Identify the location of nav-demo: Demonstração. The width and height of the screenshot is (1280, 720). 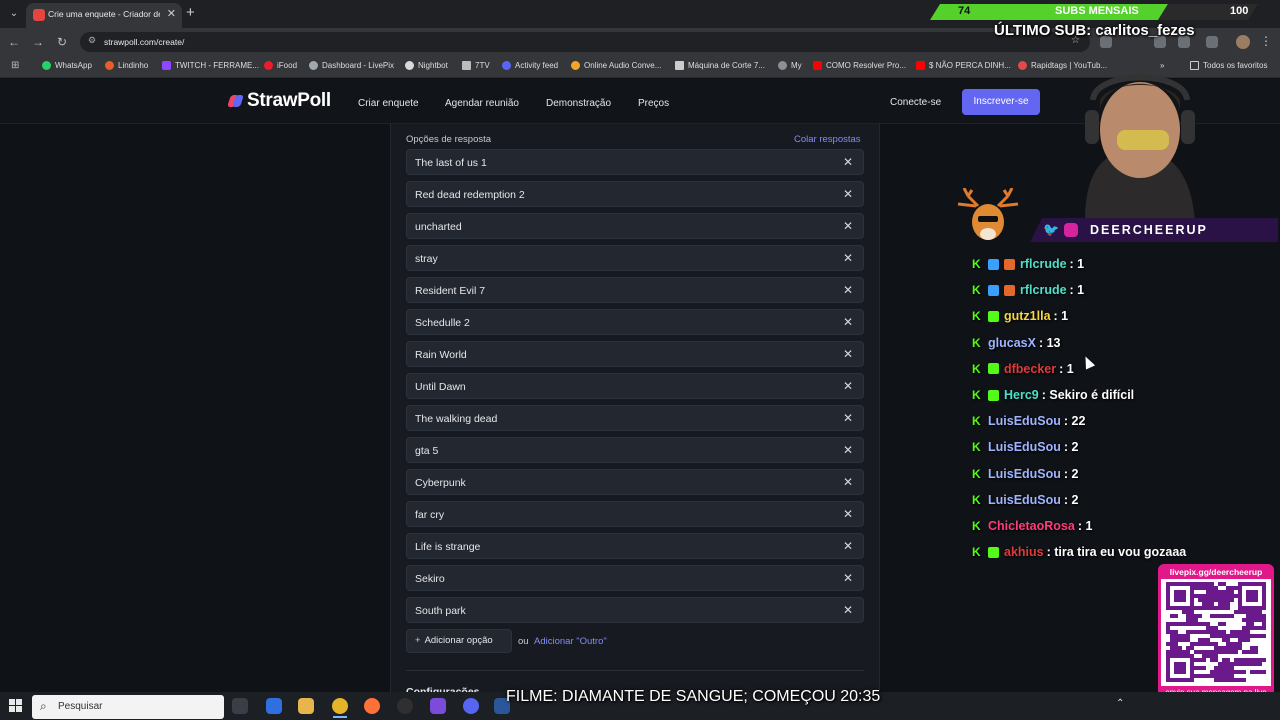
(578, 103).